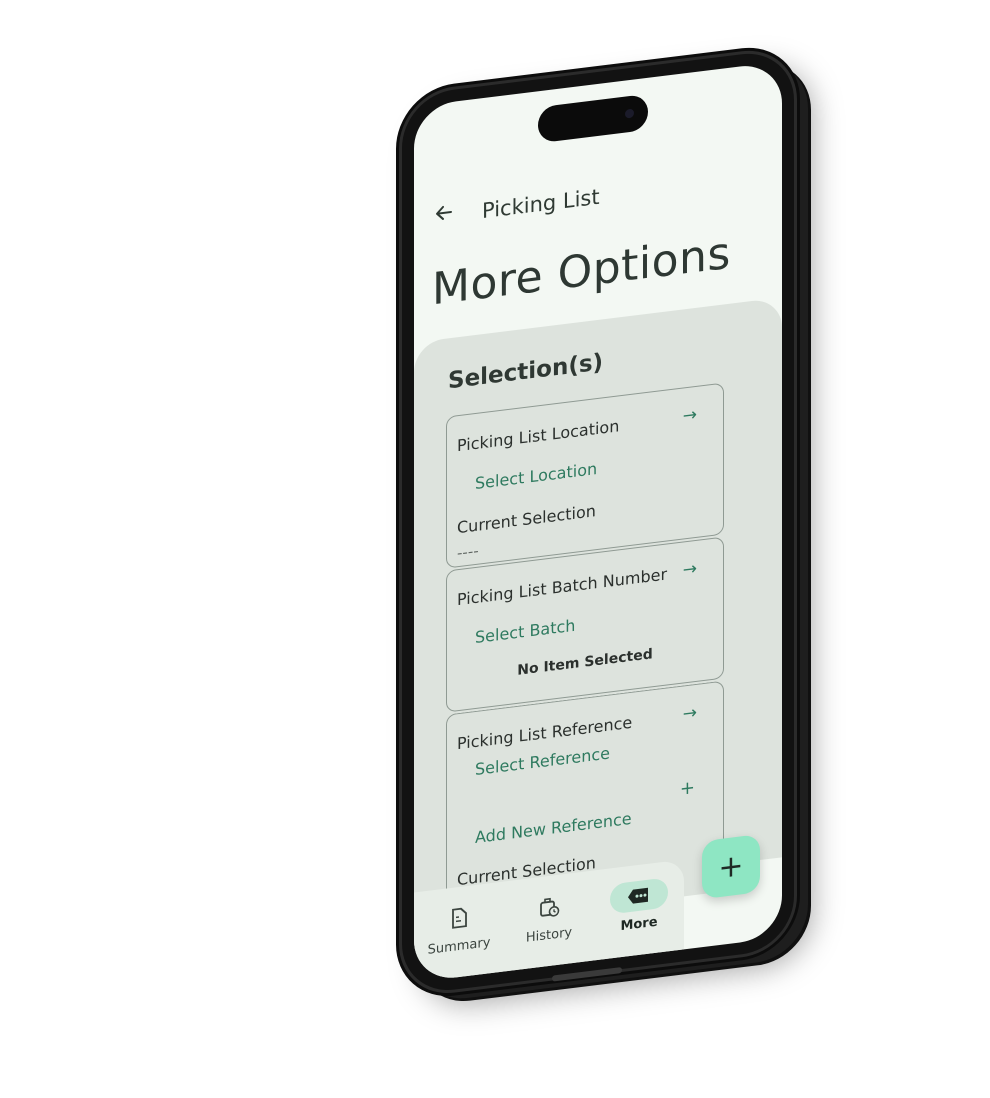 Image resolution: width=990 pixels, height=1098 pixels. Describe the element at coordinates (804, 389) in the screenshot. I see `power-button` at that location.